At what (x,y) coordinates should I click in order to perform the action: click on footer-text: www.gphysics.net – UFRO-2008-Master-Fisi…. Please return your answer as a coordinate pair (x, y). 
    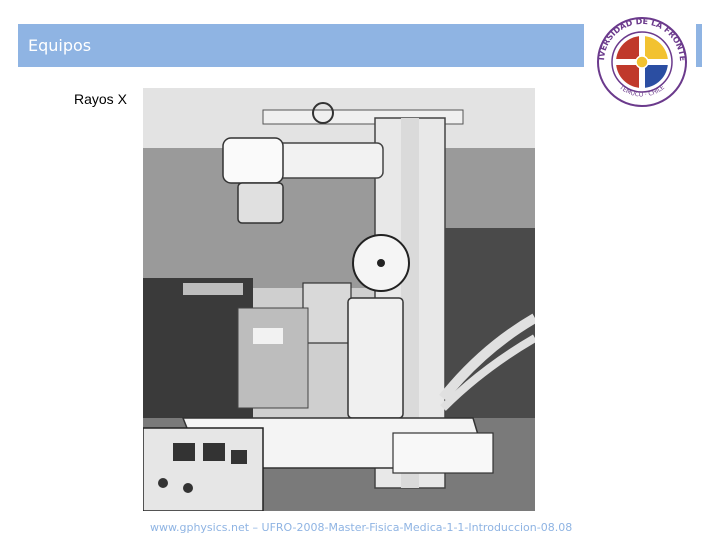
    Looking at the image, I should click on (361, 527).